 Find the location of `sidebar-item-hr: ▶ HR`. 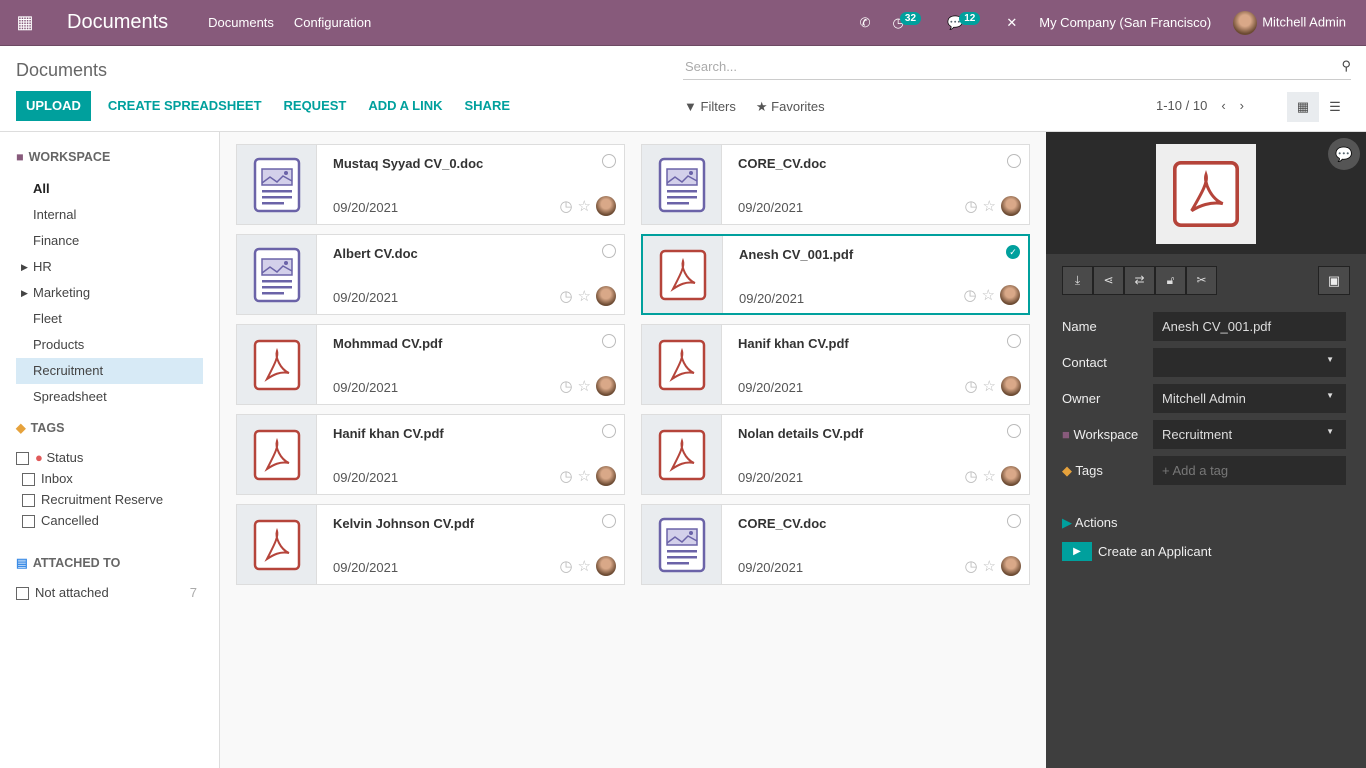

sidebar-item-hr: ▶ HR is located at coordinates (109, 267).